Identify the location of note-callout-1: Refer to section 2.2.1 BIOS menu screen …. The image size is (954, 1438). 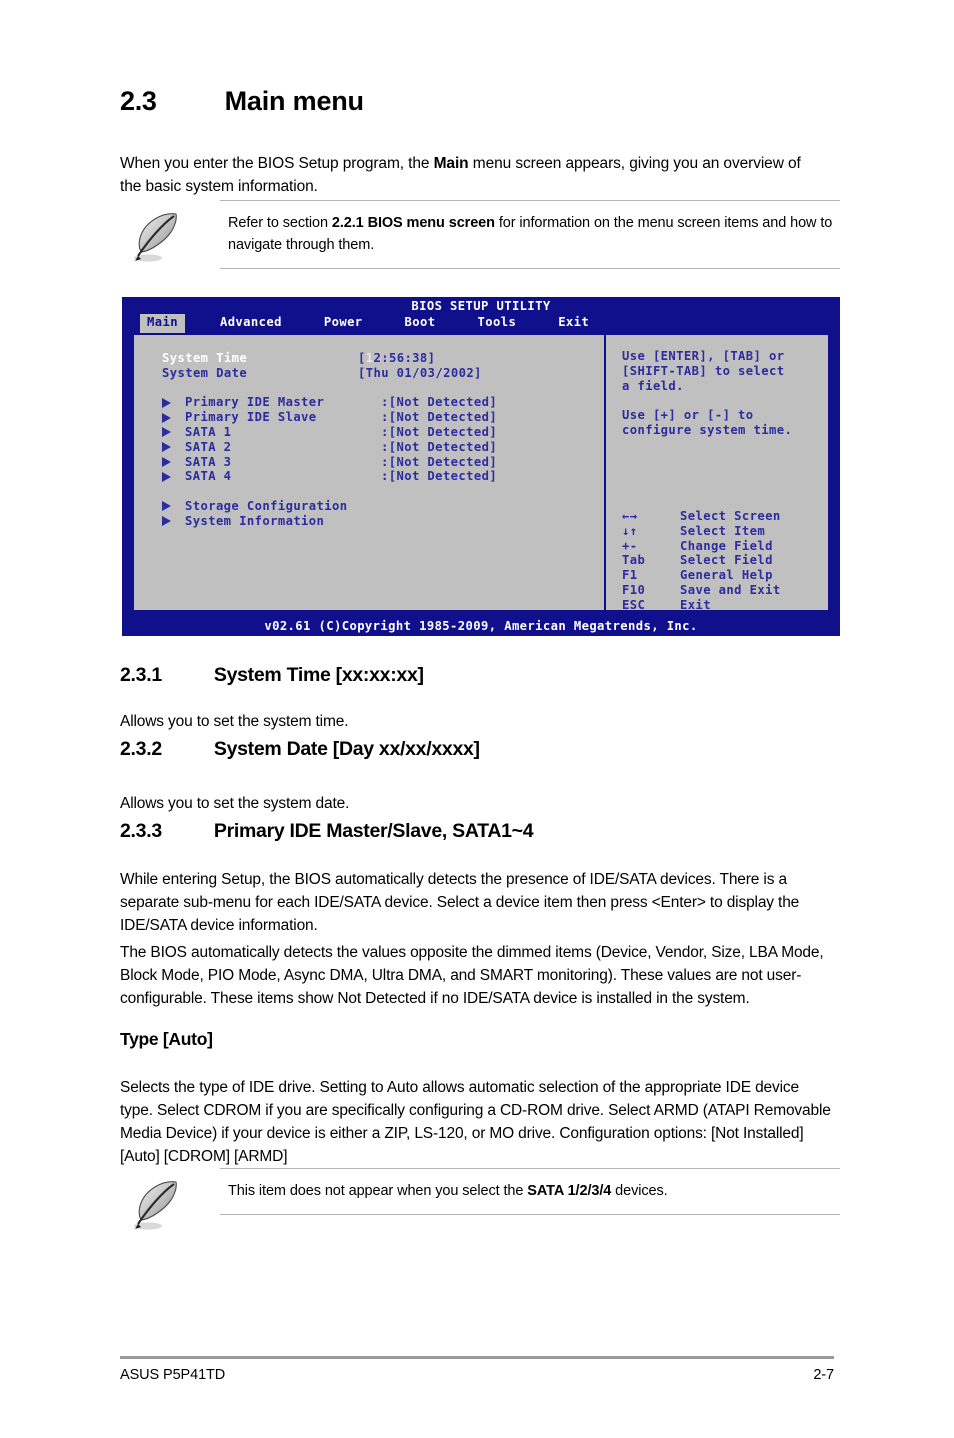
(480, 234).